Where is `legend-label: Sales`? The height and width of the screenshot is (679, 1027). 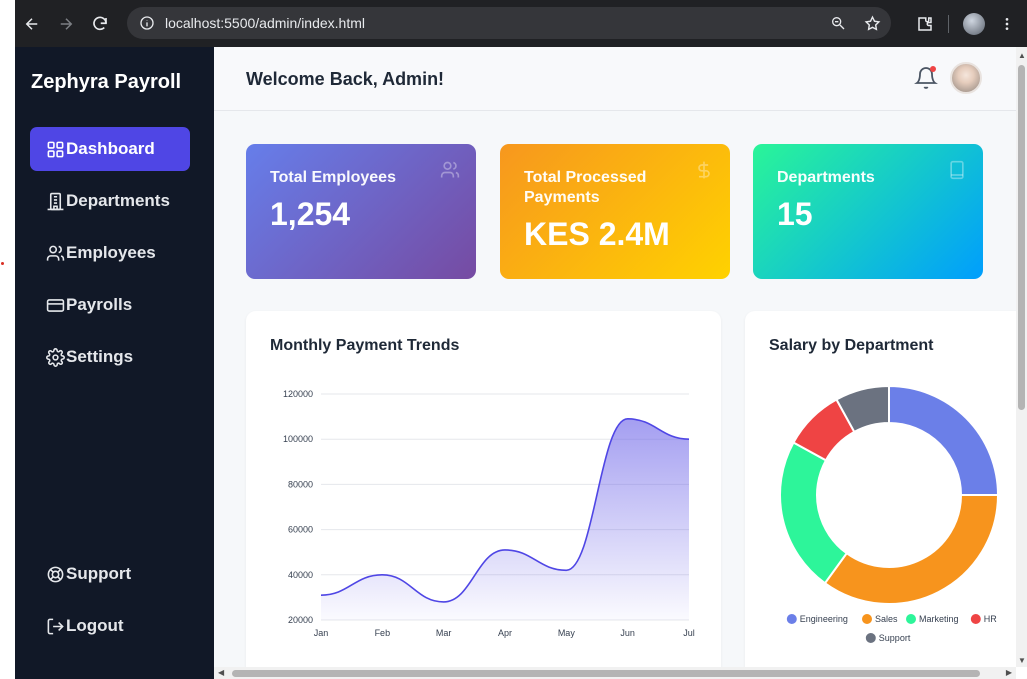
legend-label: Sales is located at coordinates (886, 619).